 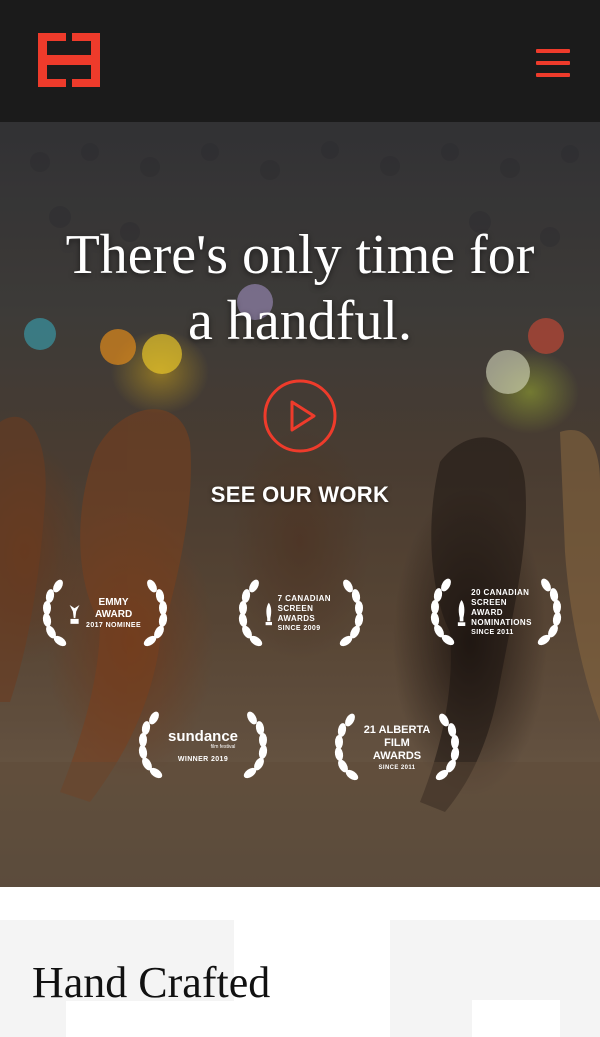 I want to click on award-line: FILM AWARDS, so click(x=397, y=749).